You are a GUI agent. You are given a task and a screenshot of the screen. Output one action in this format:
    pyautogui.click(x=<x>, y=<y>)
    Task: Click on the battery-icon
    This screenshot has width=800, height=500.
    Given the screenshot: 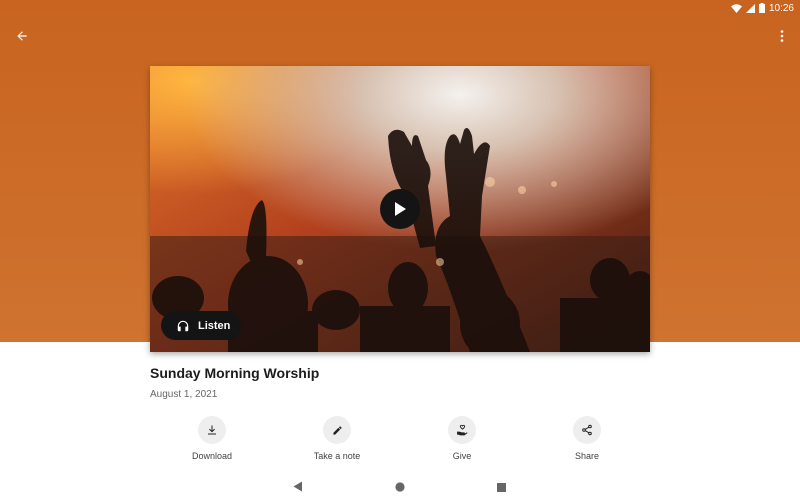 What is the action you would take?
    pyautogui.click(x=761, y=8)
    